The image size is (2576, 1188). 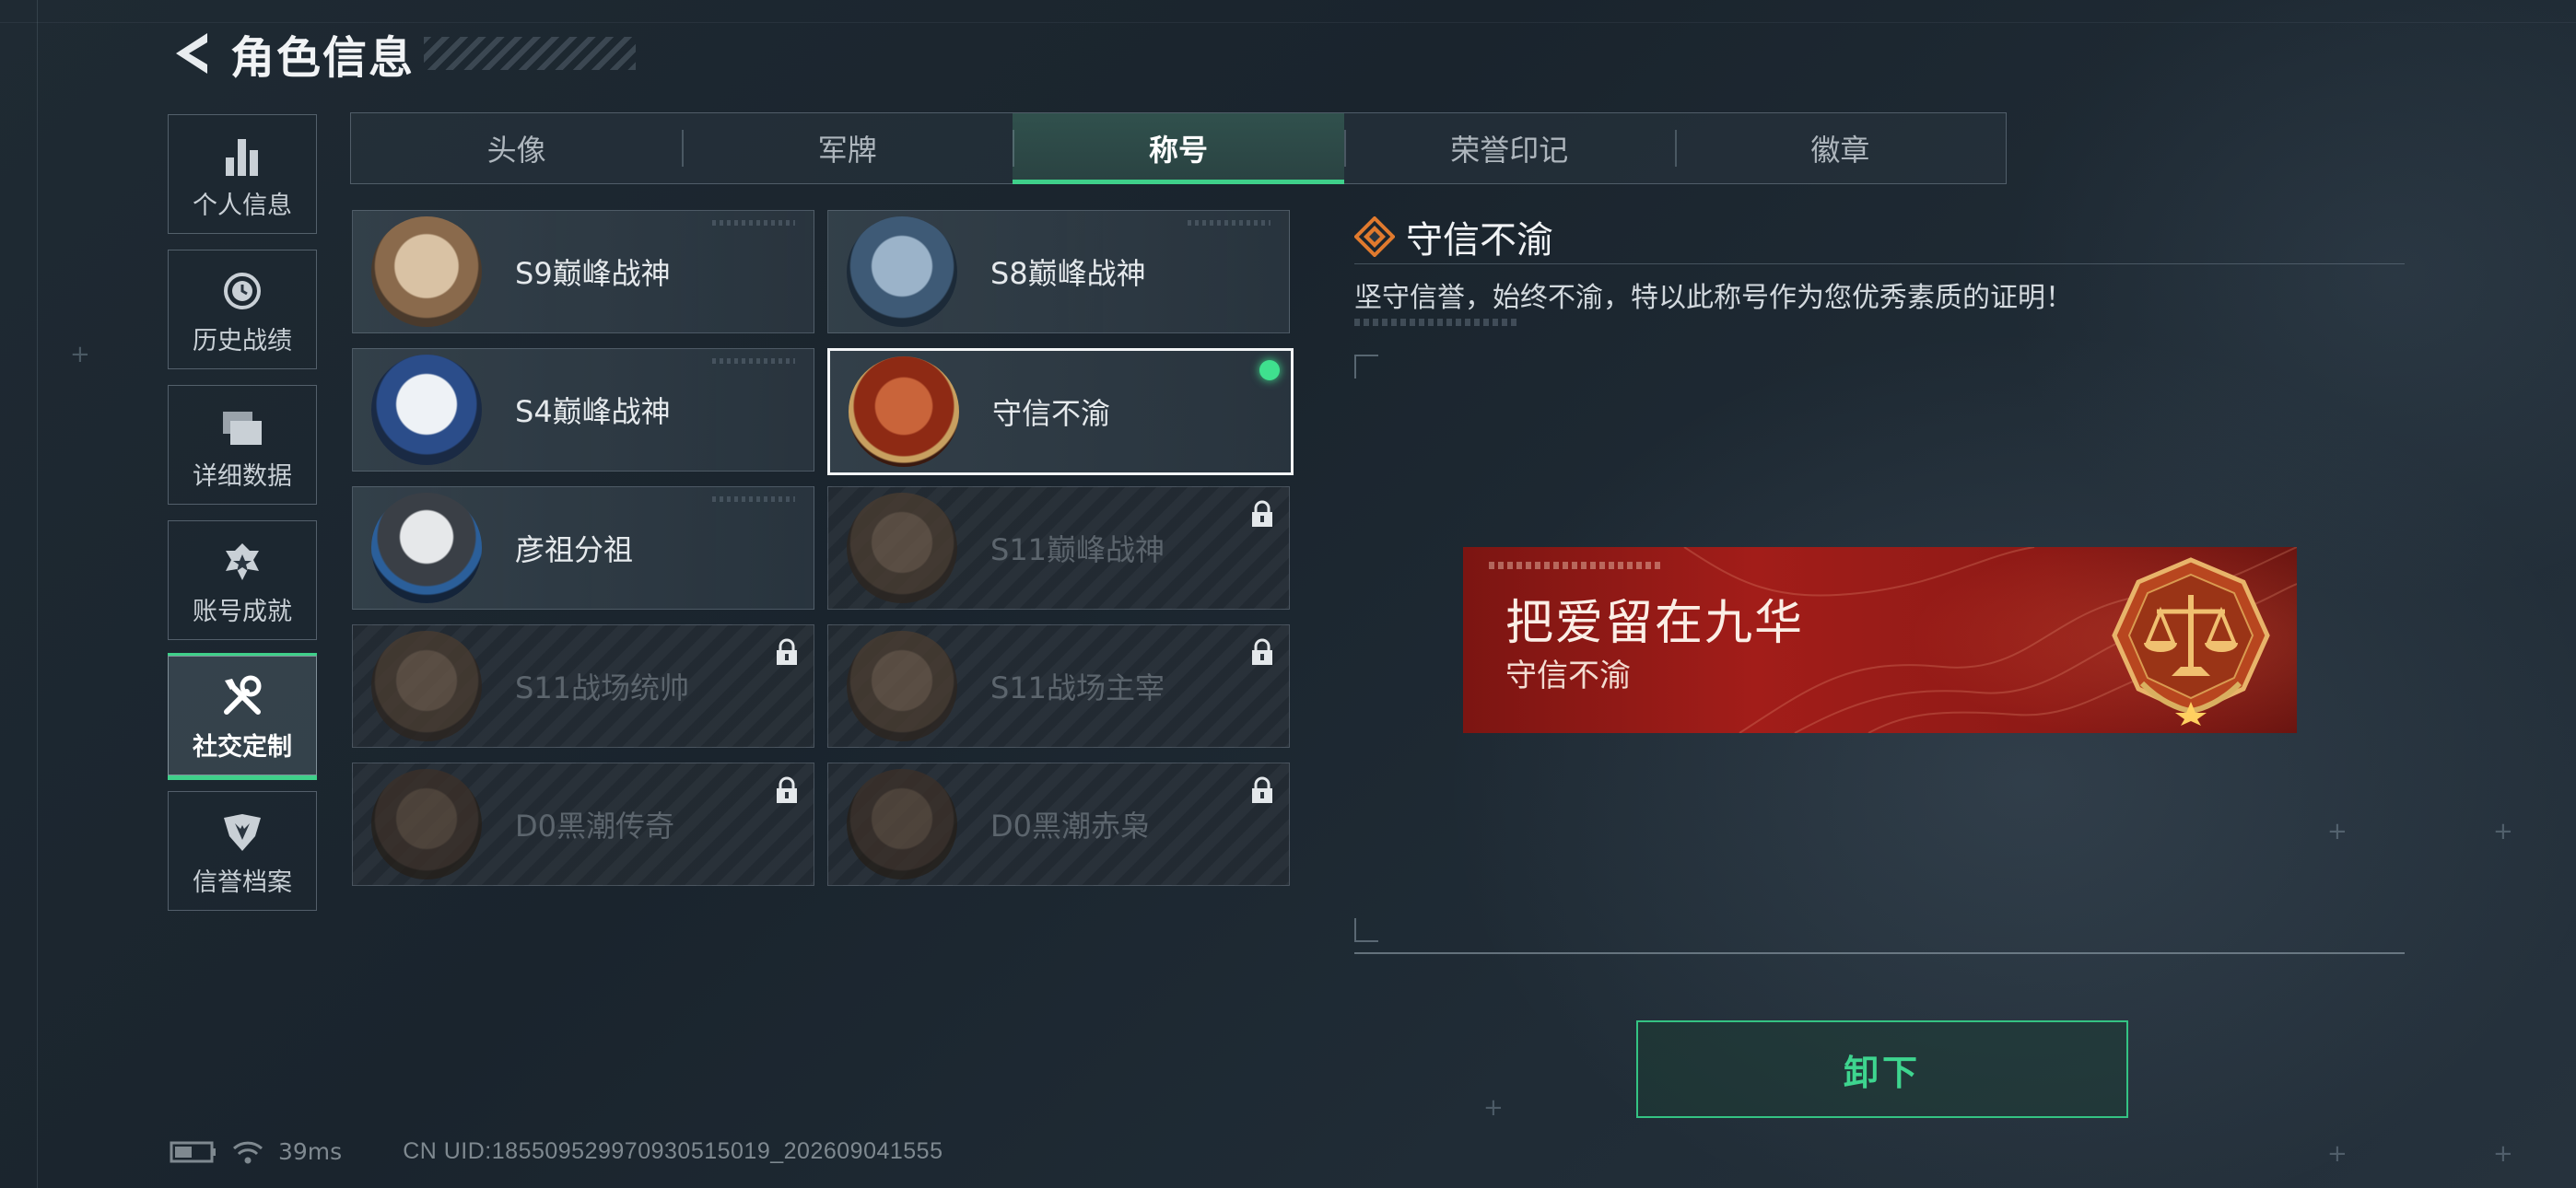 What do you see at coordinates (1840, 148) in the screenshot?
I see `tab-badge: 徽章` at bounding box center [1840, 148].